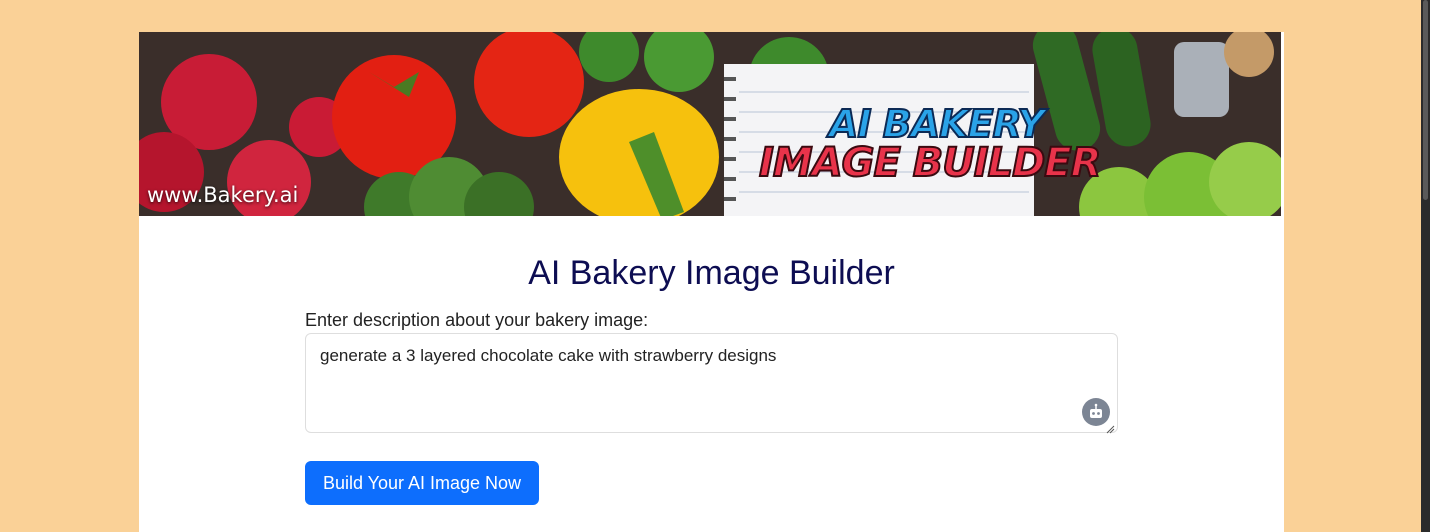 This screenshot has width=1430, height=532. I want to click on banner-site-url: www.Bakery.ai, so click(223, 195).